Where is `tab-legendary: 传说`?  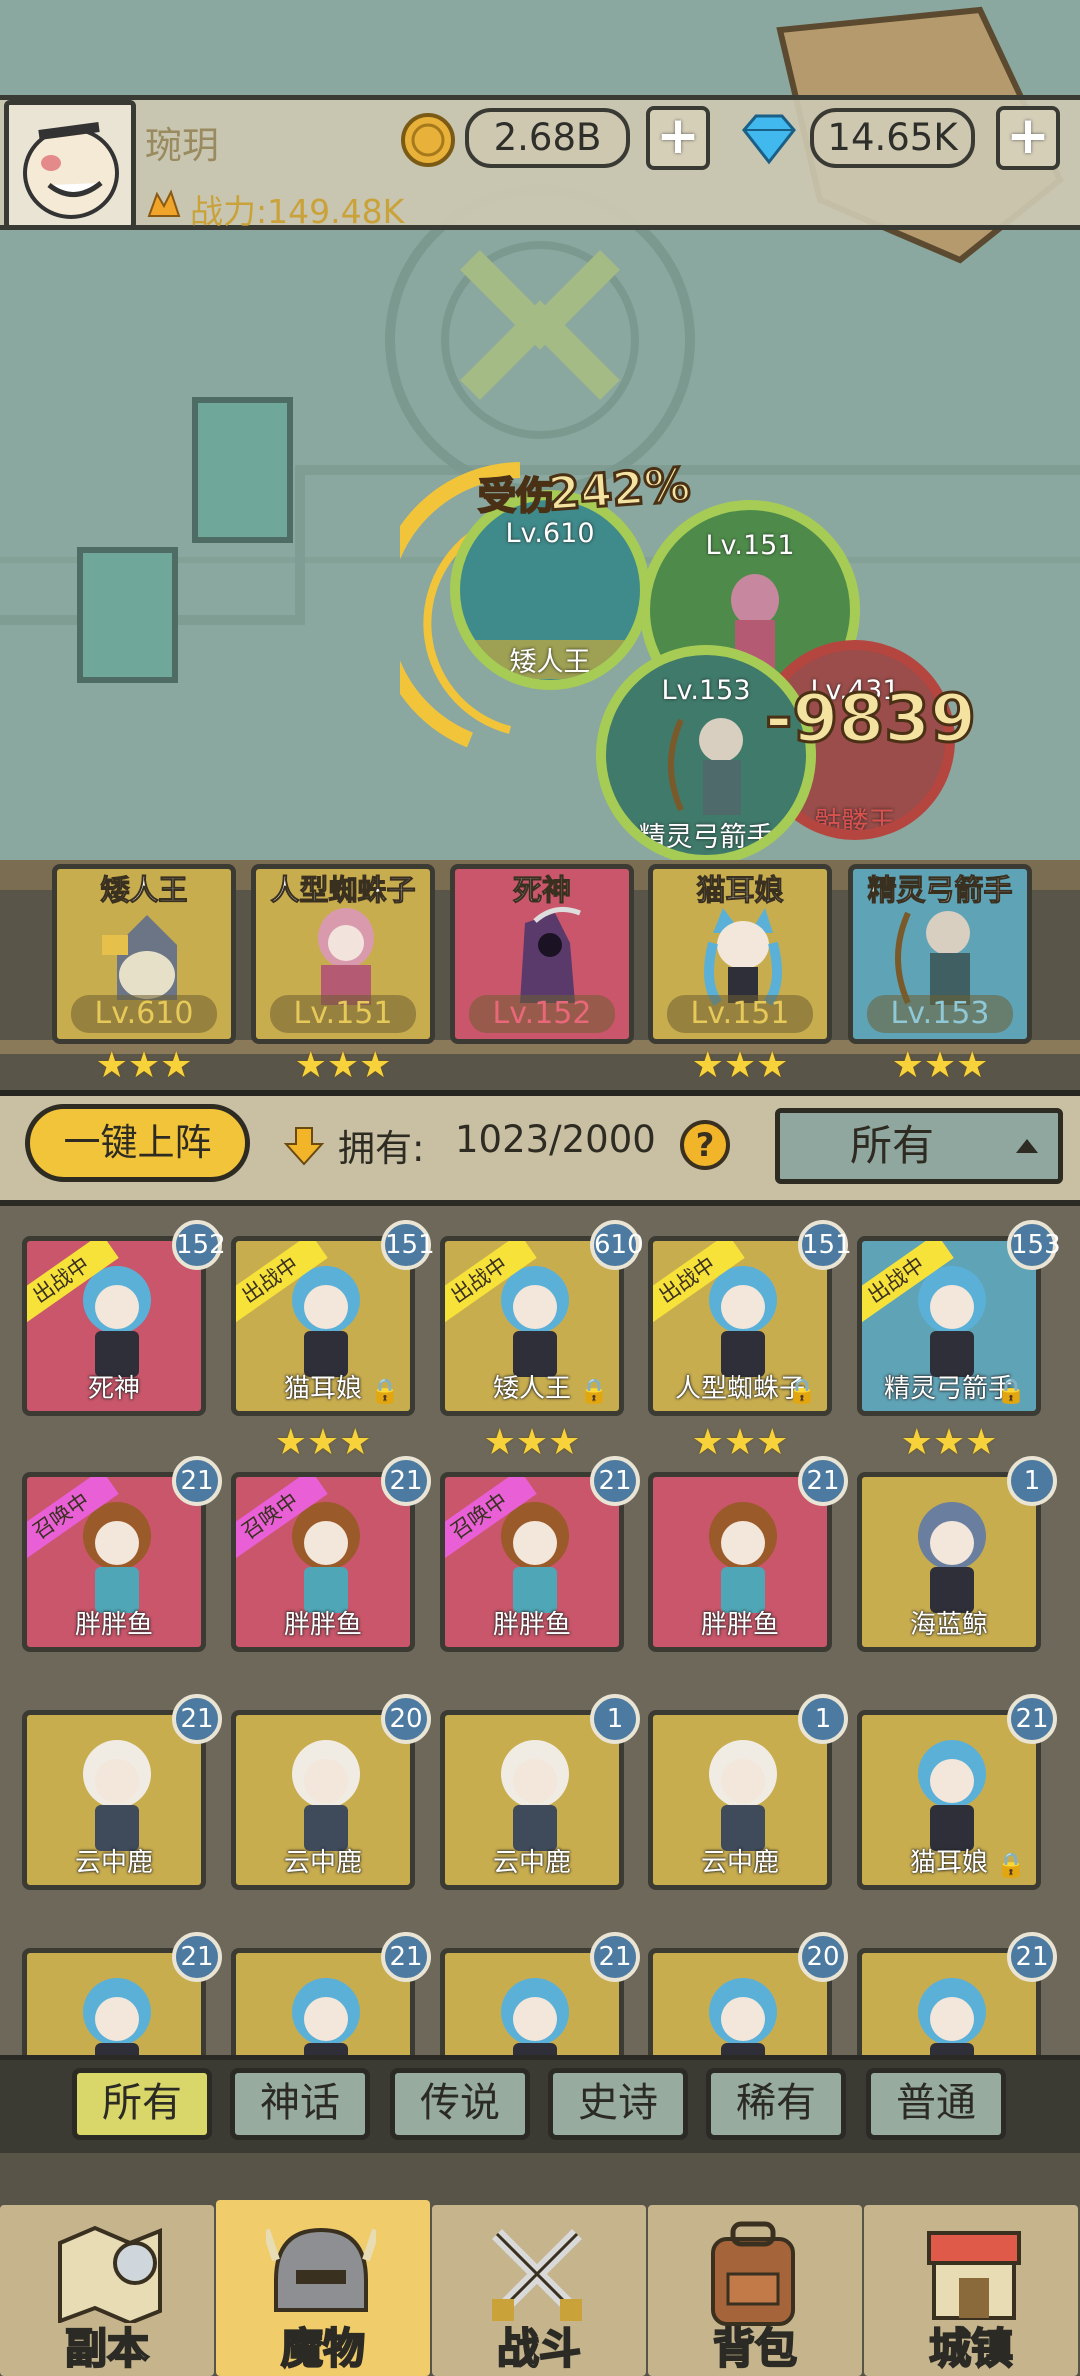 tab-legendary: 传说 is located at coordinates (460, 2104).